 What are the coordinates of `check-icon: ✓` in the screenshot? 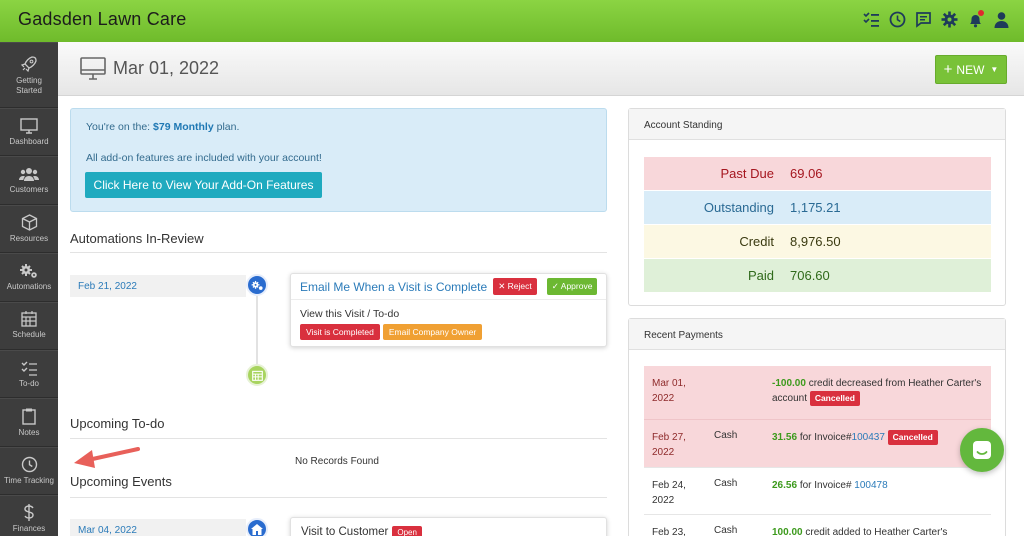 It's located at (556, 286).